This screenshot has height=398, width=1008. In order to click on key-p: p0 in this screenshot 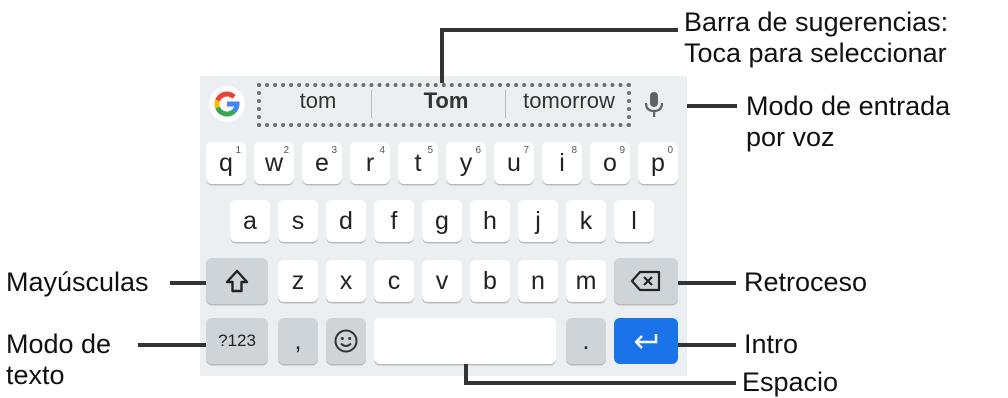, I will do `click(658, 163)`.